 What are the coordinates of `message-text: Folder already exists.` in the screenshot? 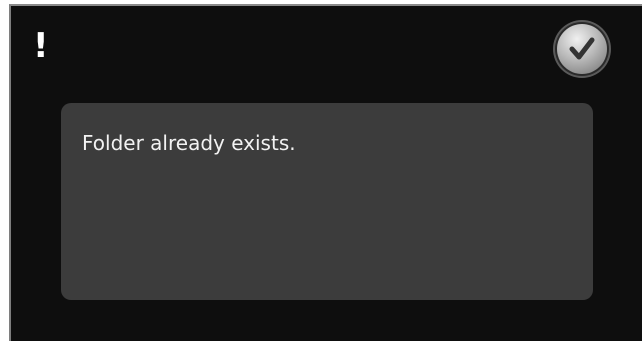 It's located at (189, 143).